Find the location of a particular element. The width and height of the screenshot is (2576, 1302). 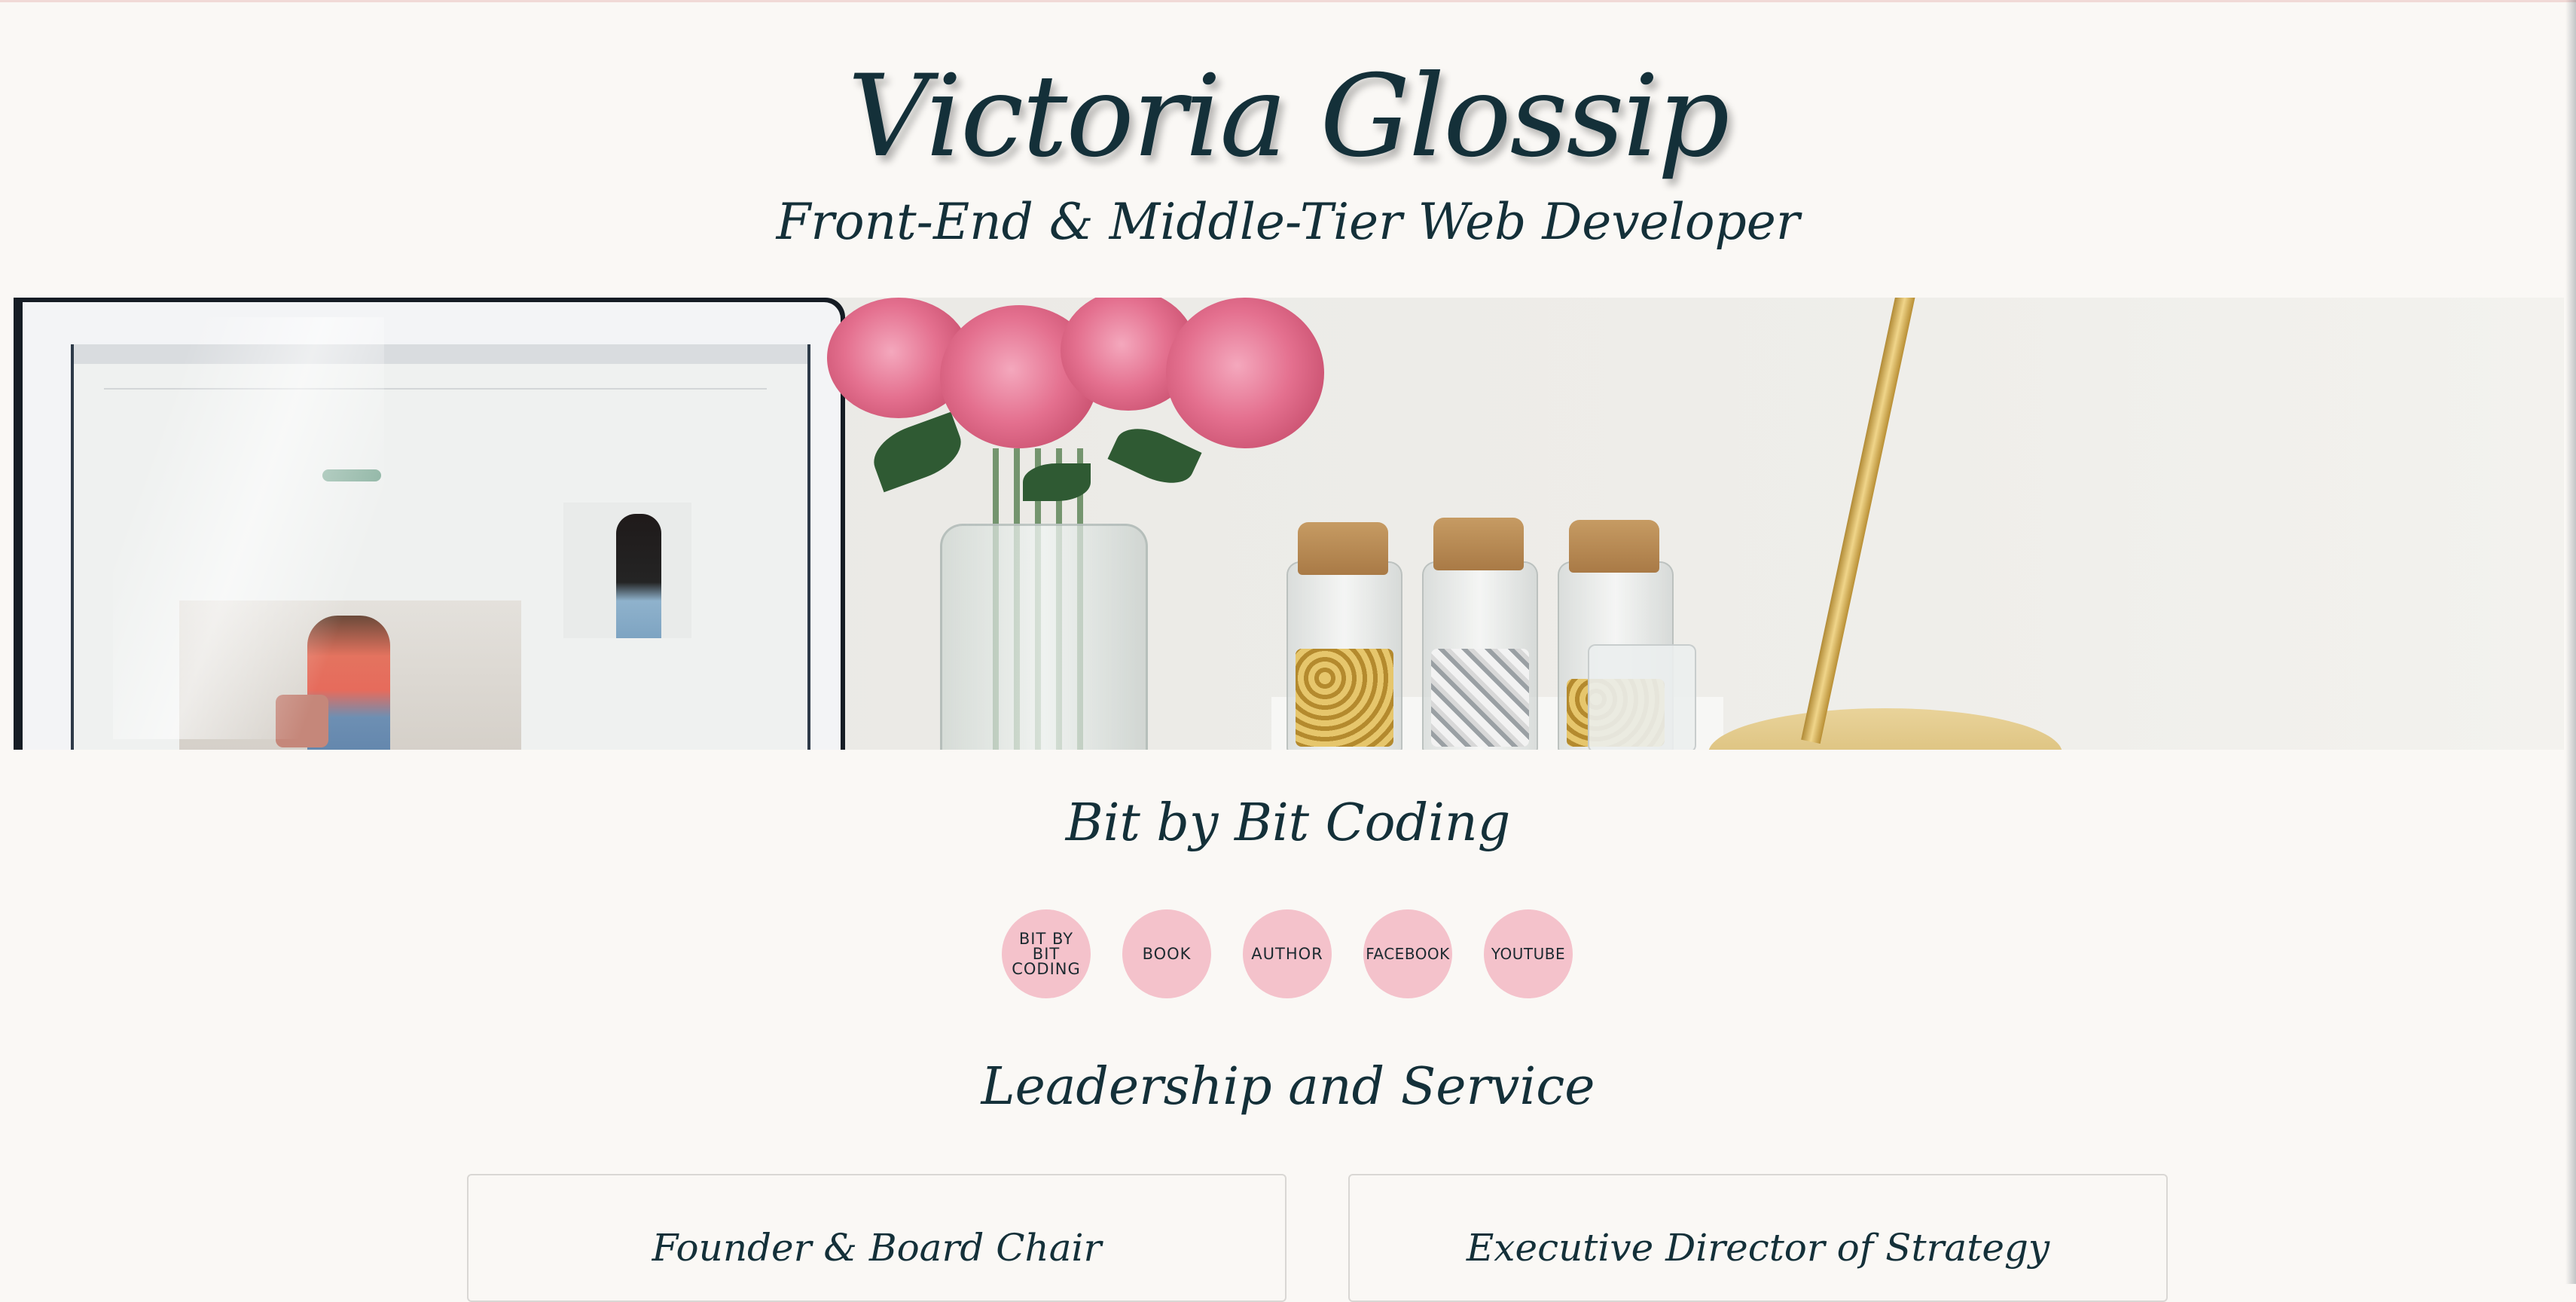

glass-vase is located at coordinates (1044, 637).